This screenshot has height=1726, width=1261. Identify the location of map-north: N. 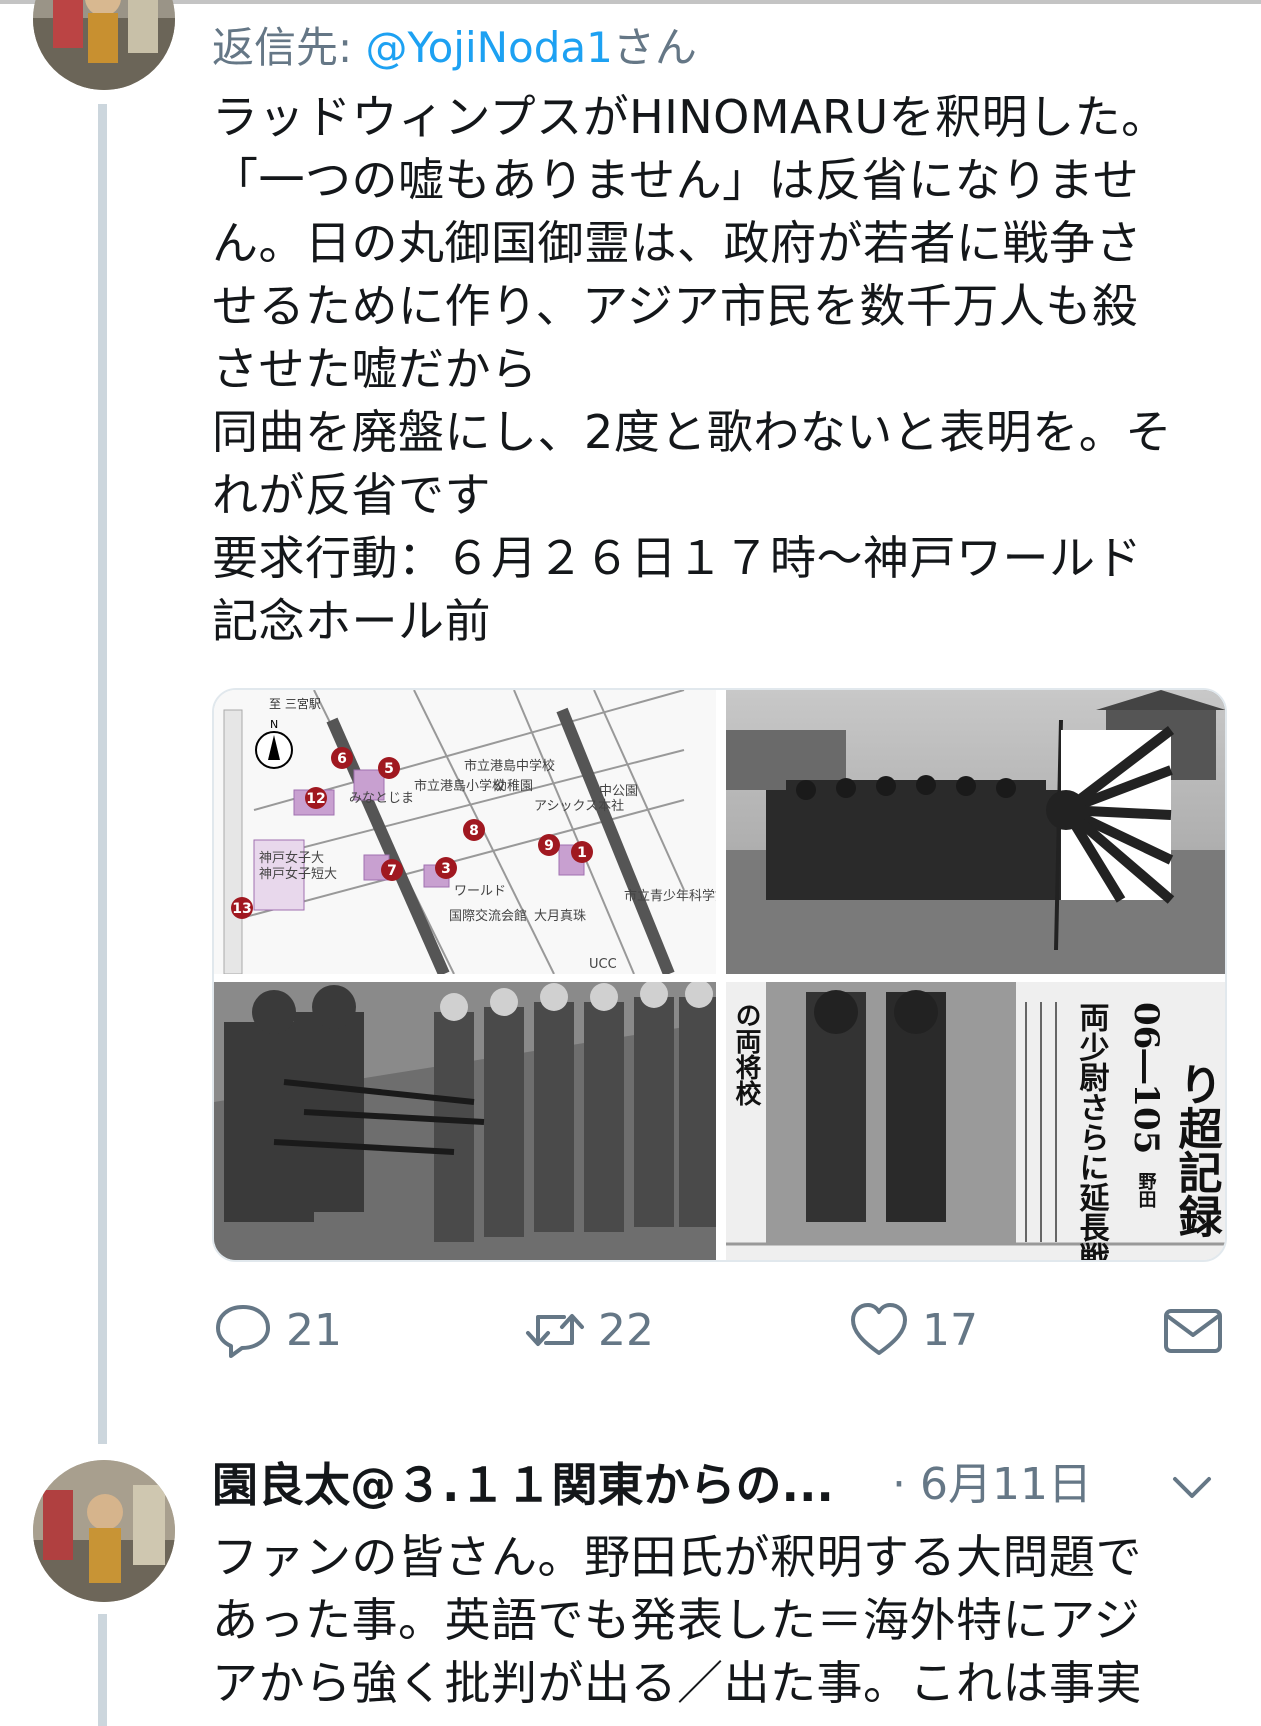
(274, 724).